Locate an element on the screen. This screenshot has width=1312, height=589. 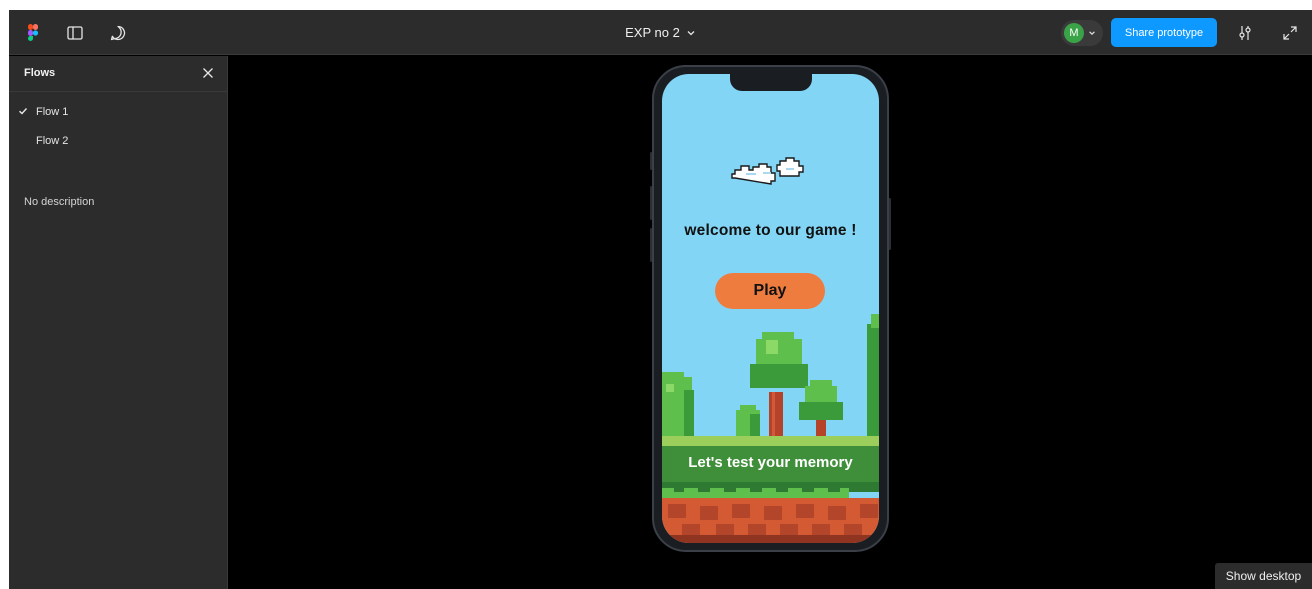
flow-item-label: Flow 1 is located at coordinates (52, 112).